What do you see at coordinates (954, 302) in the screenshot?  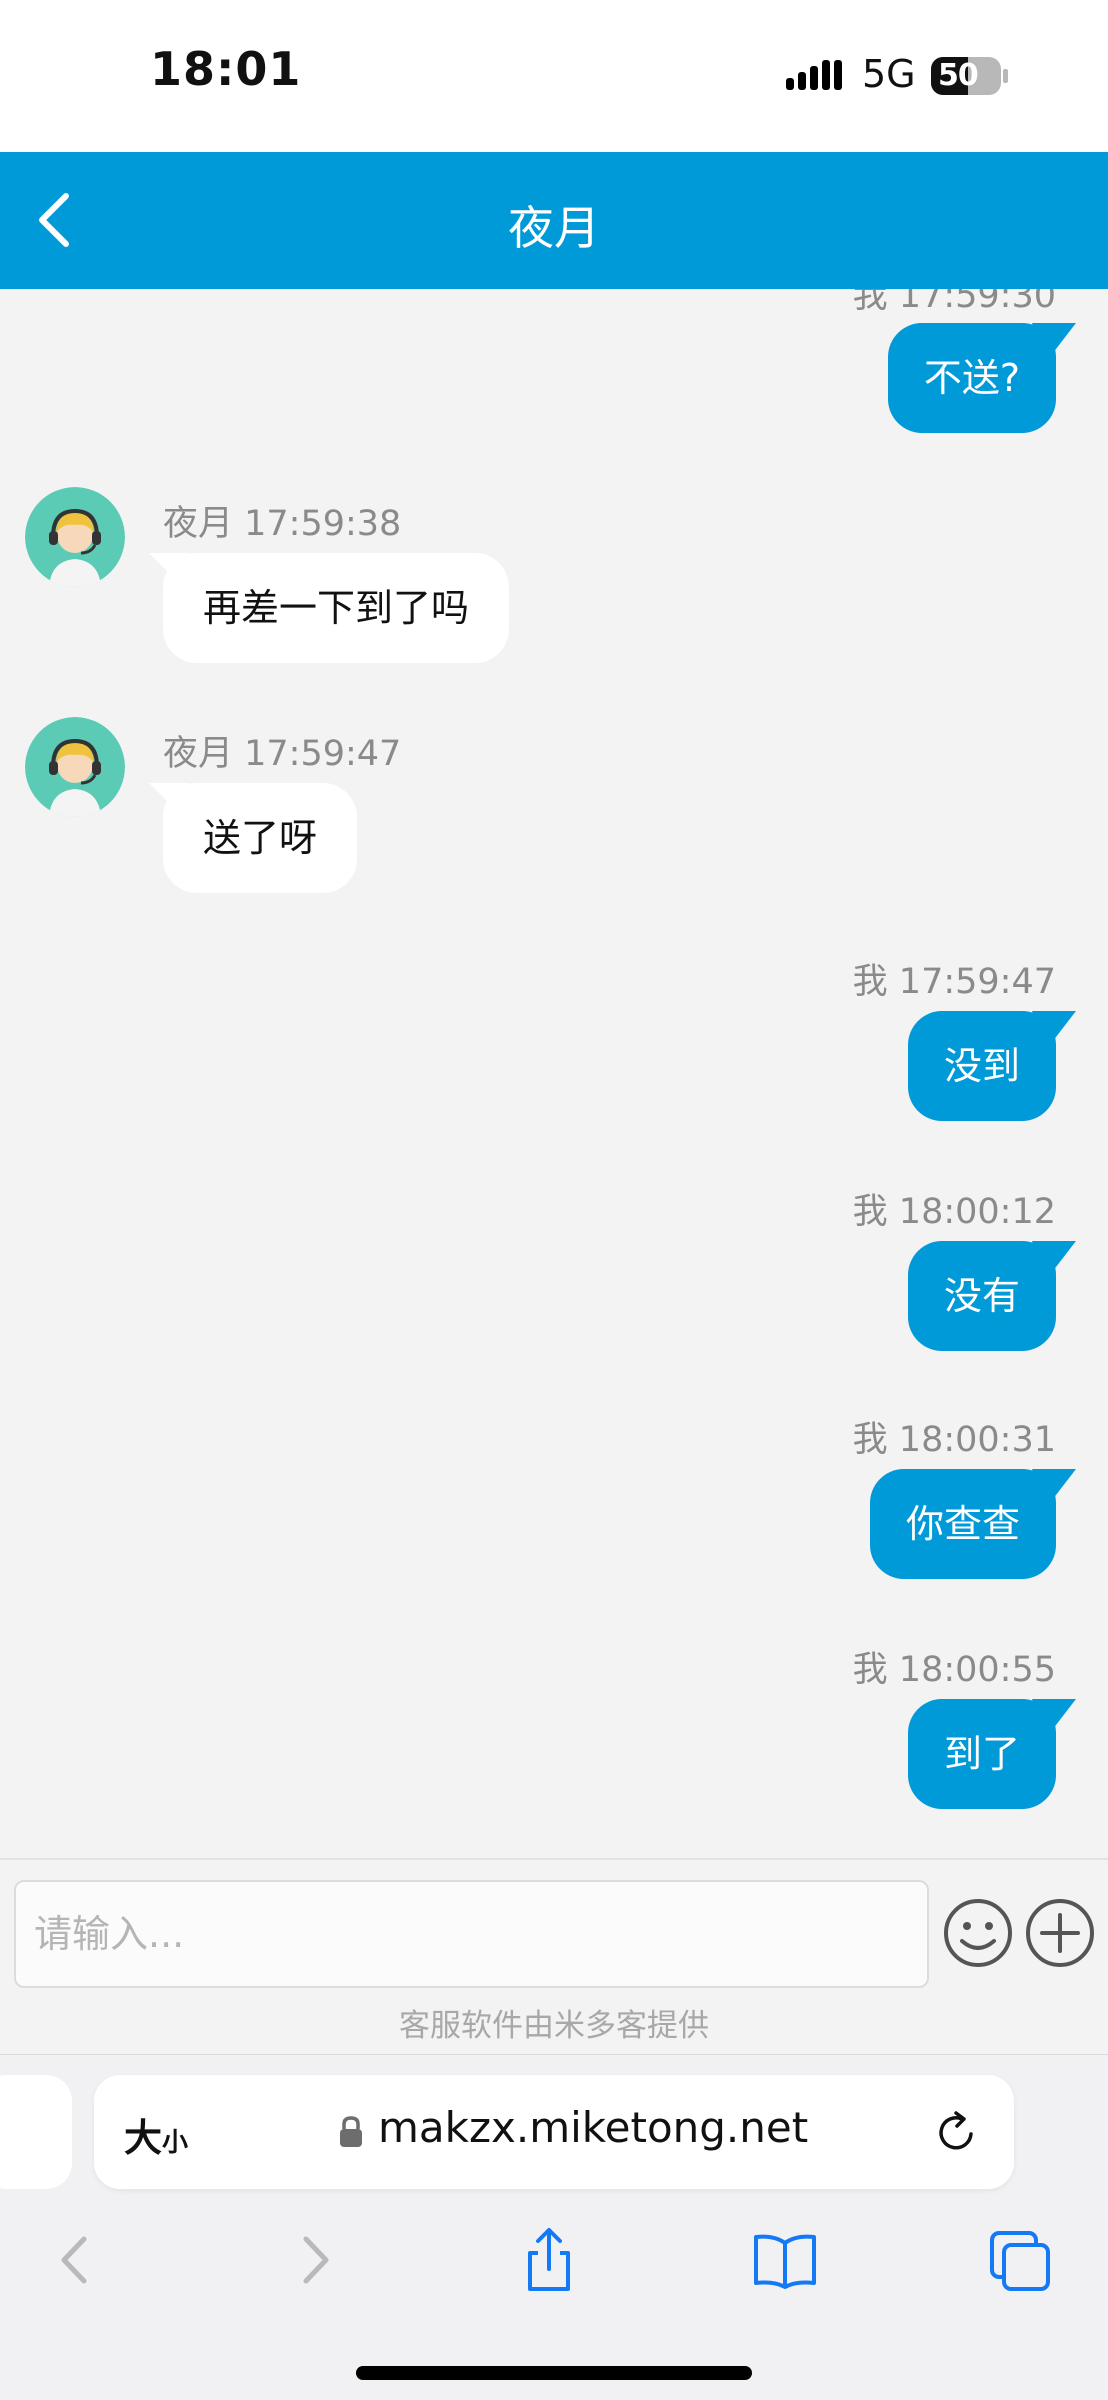 I see `message-meta: 我 17:59:30` at bounding box center [954, 302].